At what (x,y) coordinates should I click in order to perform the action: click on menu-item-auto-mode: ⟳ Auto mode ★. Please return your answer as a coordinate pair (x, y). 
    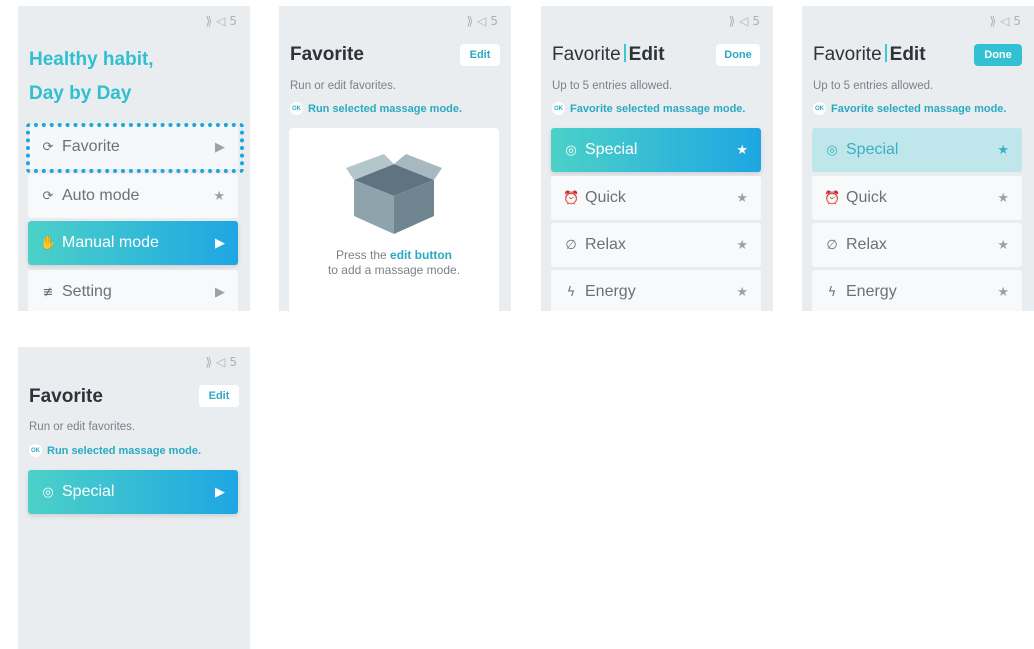
    Looking at the image, I should click on (133, 196).